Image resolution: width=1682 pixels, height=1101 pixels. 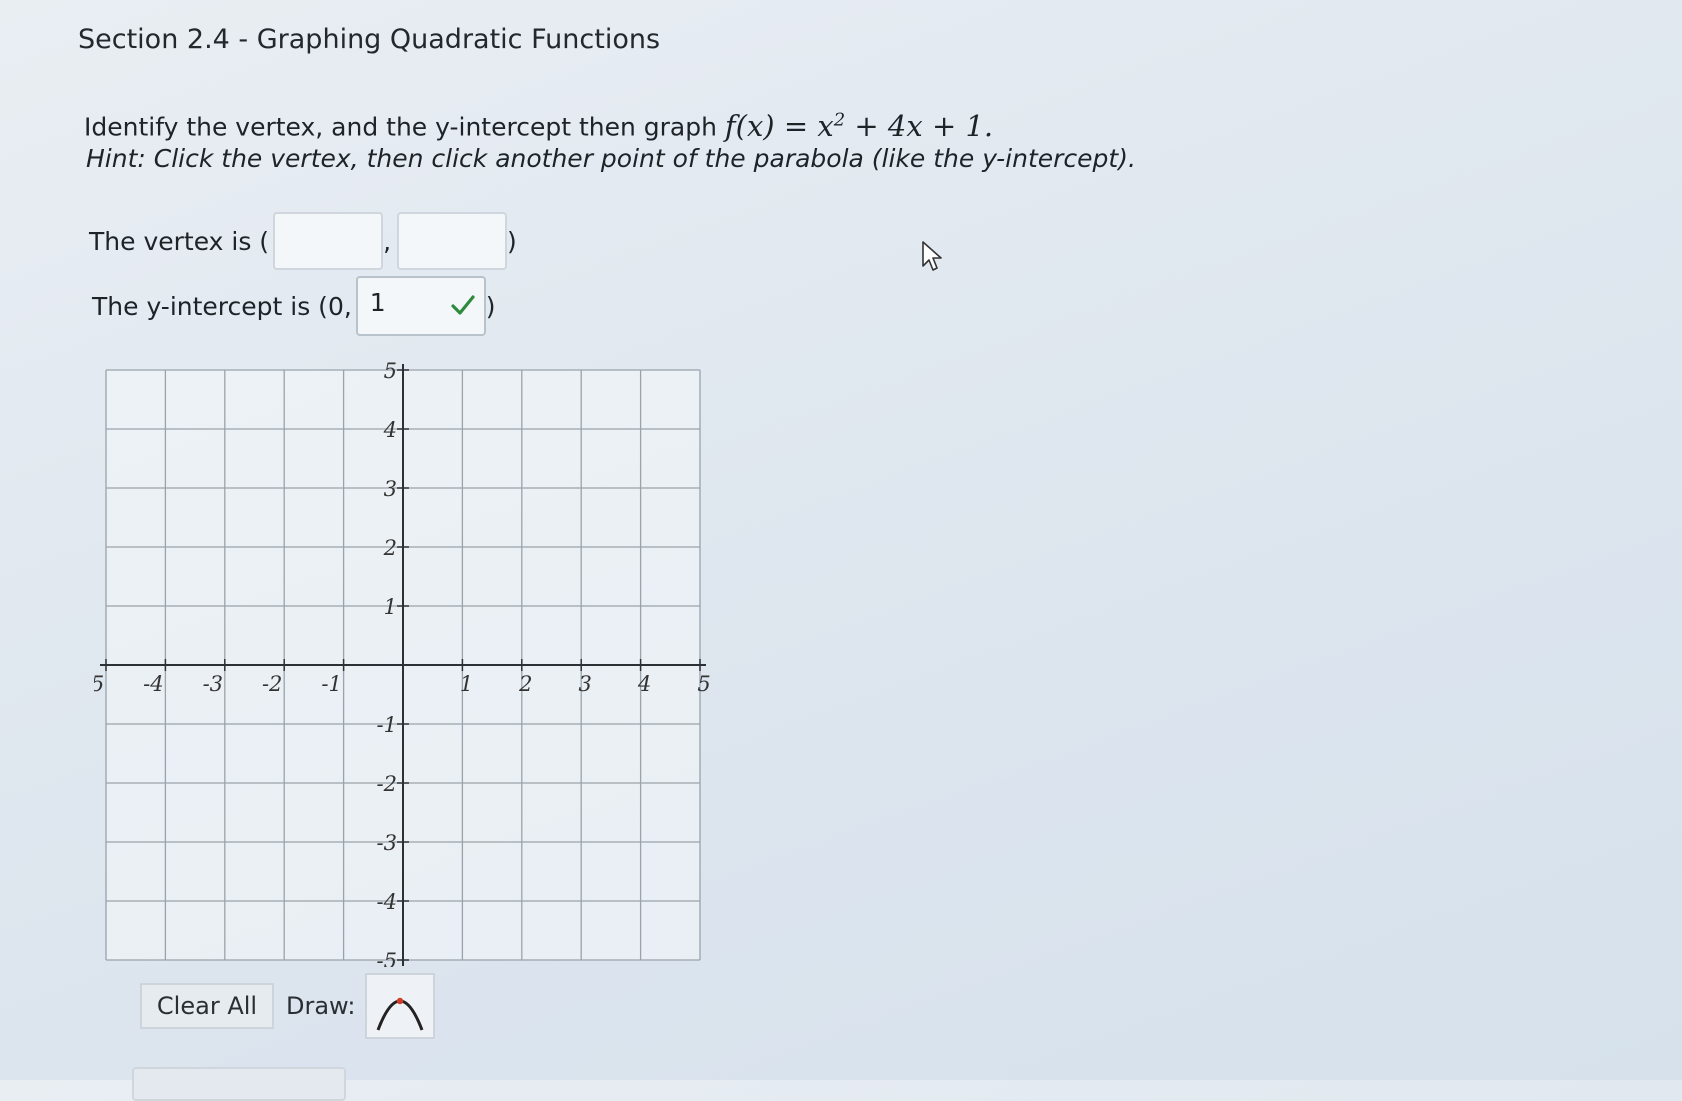 What do you see at coordinates (328, 241) in the screenshot?
I see `vertex-x-input` at bounding box center [328, 241].